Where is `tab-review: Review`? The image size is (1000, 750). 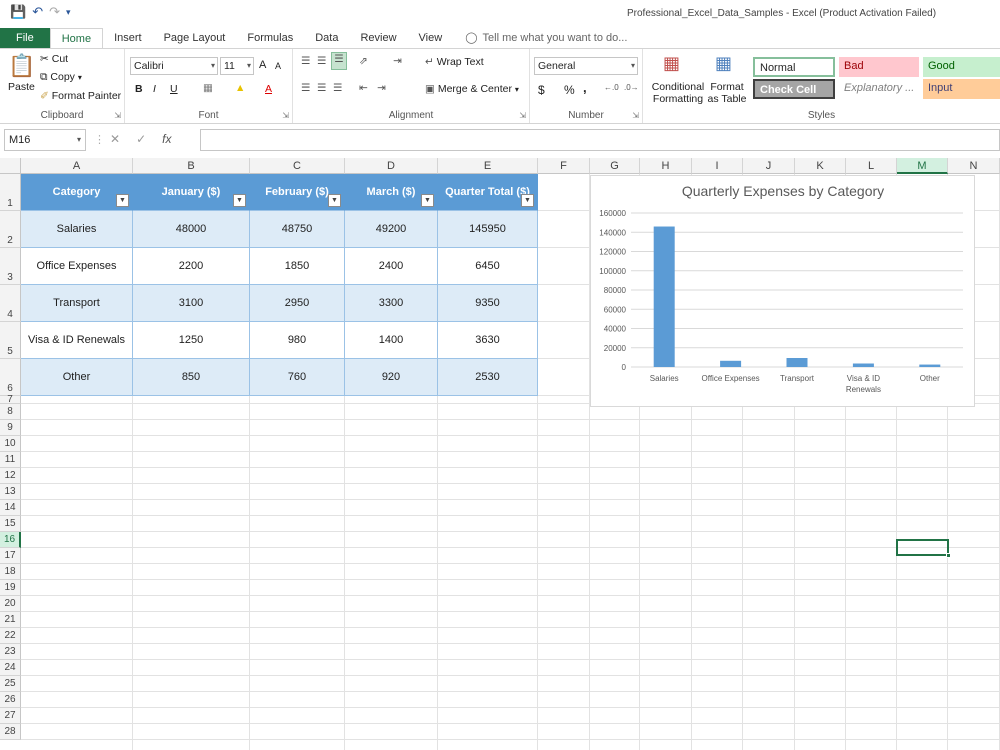 tab-review: Review is located at coordinates (378, 38).